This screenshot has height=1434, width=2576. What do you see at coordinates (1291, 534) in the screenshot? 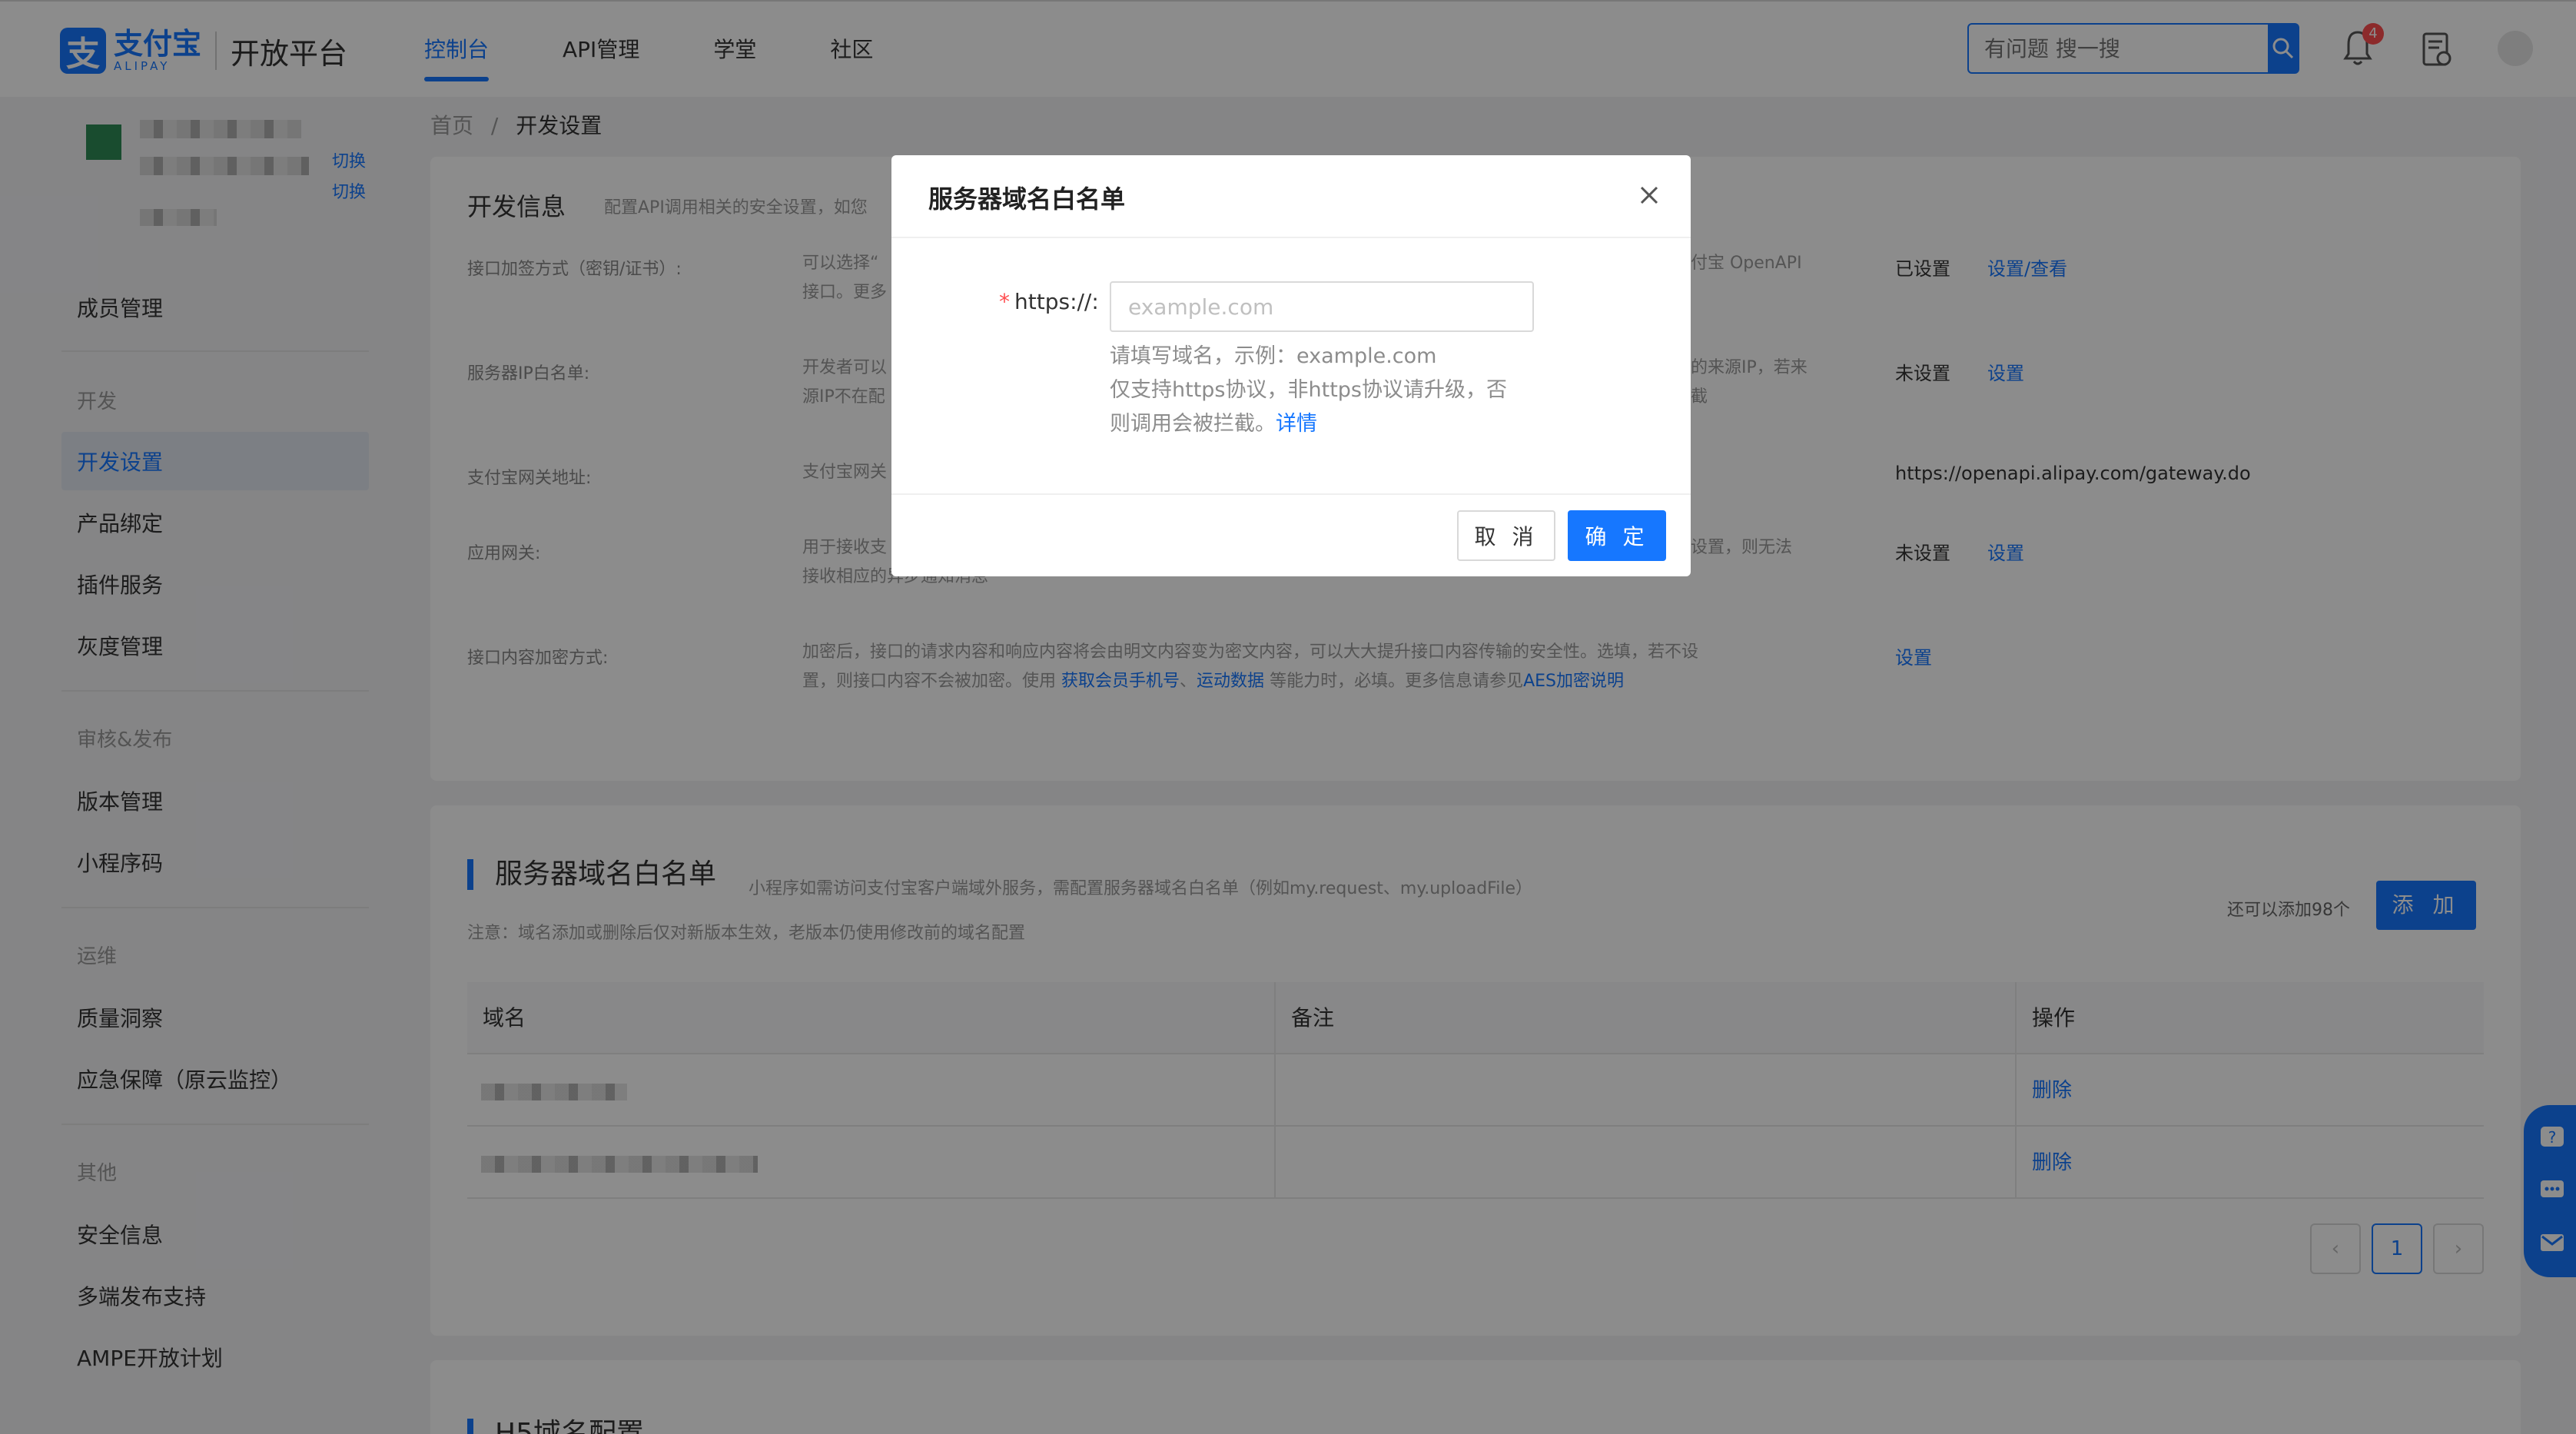
I see `modal-footer: 取 消 确 定` at bounding box center [1291, 534].